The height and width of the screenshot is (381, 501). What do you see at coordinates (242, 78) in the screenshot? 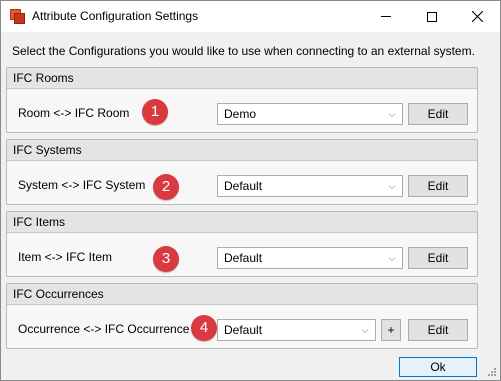
I see `group-header: IFC Rooms` at bounding box center [242, 78].